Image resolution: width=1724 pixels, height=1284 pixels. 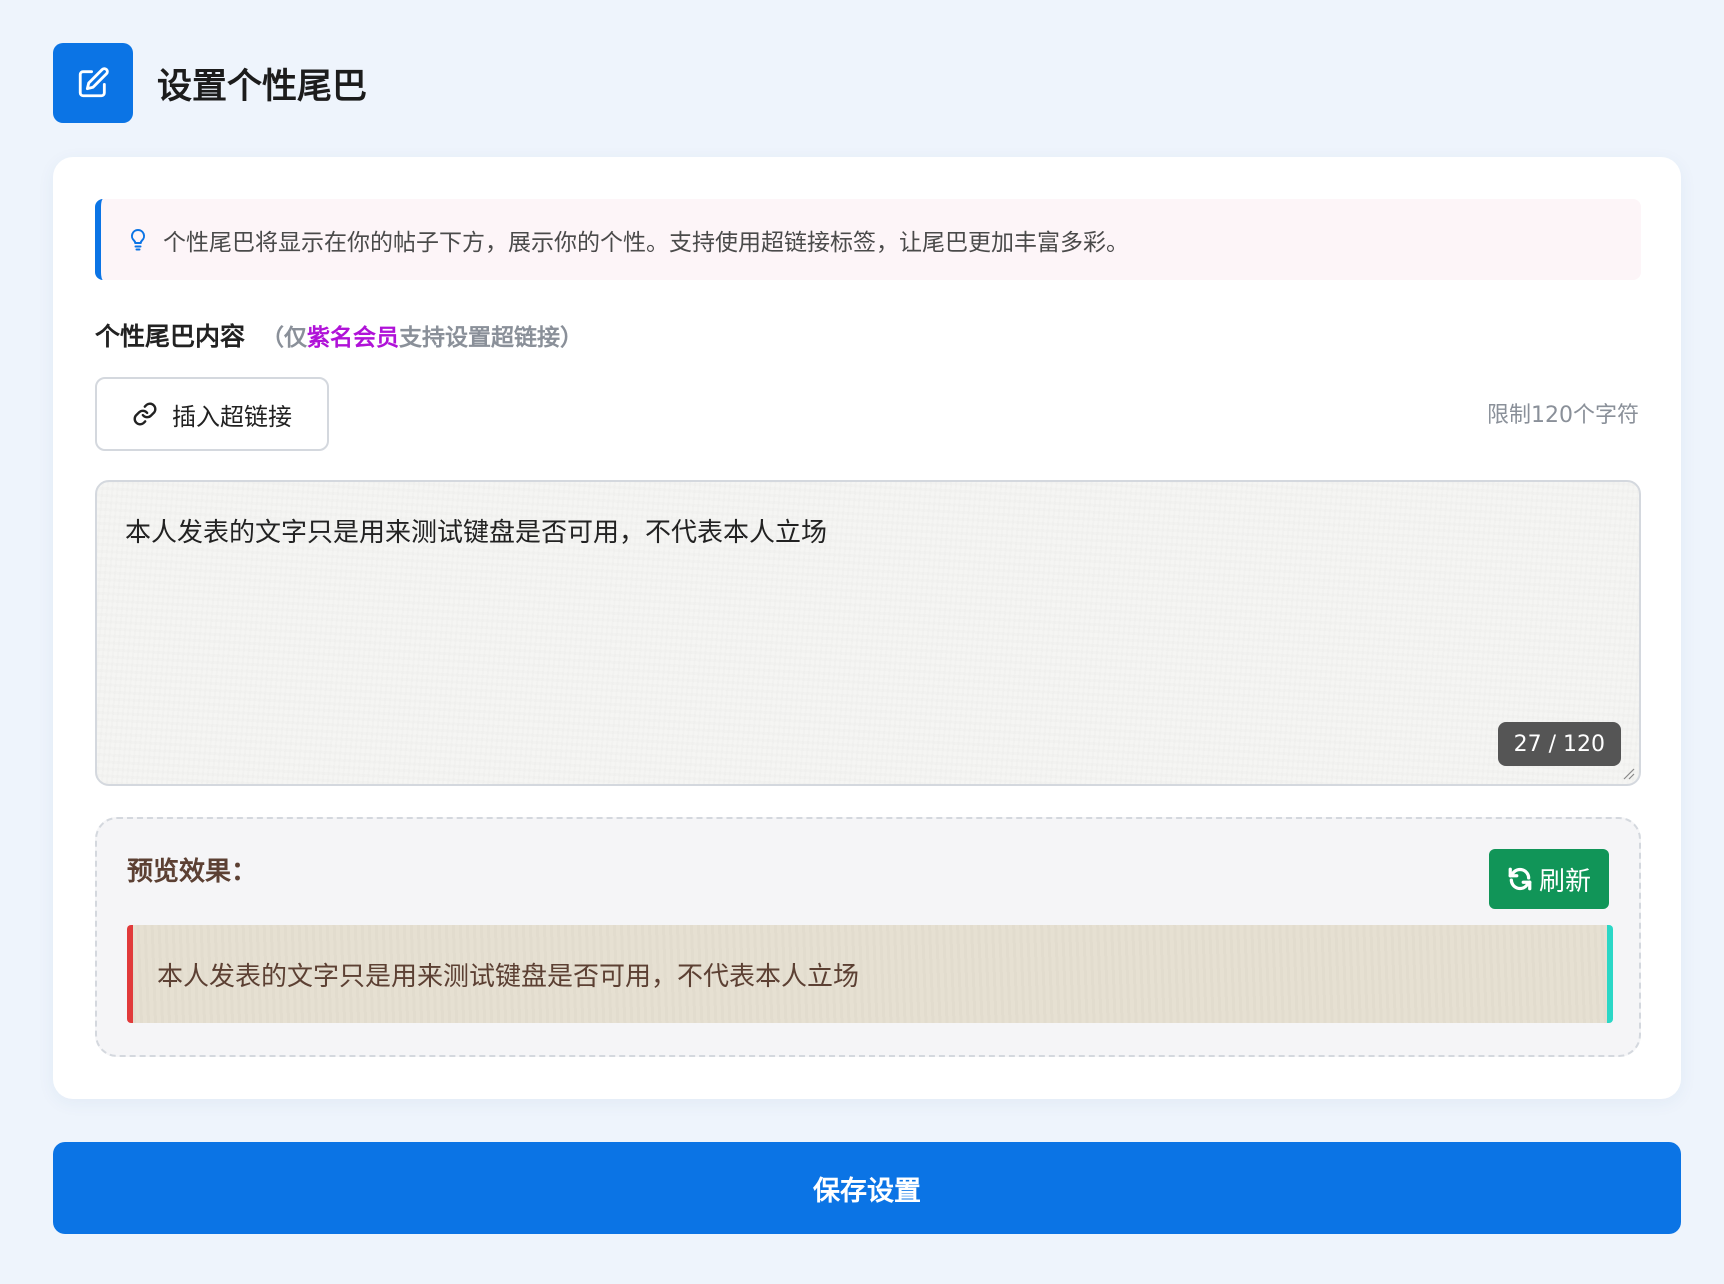 I want to click on char-counter: 27 / 120, so click(x=1559, y=744).